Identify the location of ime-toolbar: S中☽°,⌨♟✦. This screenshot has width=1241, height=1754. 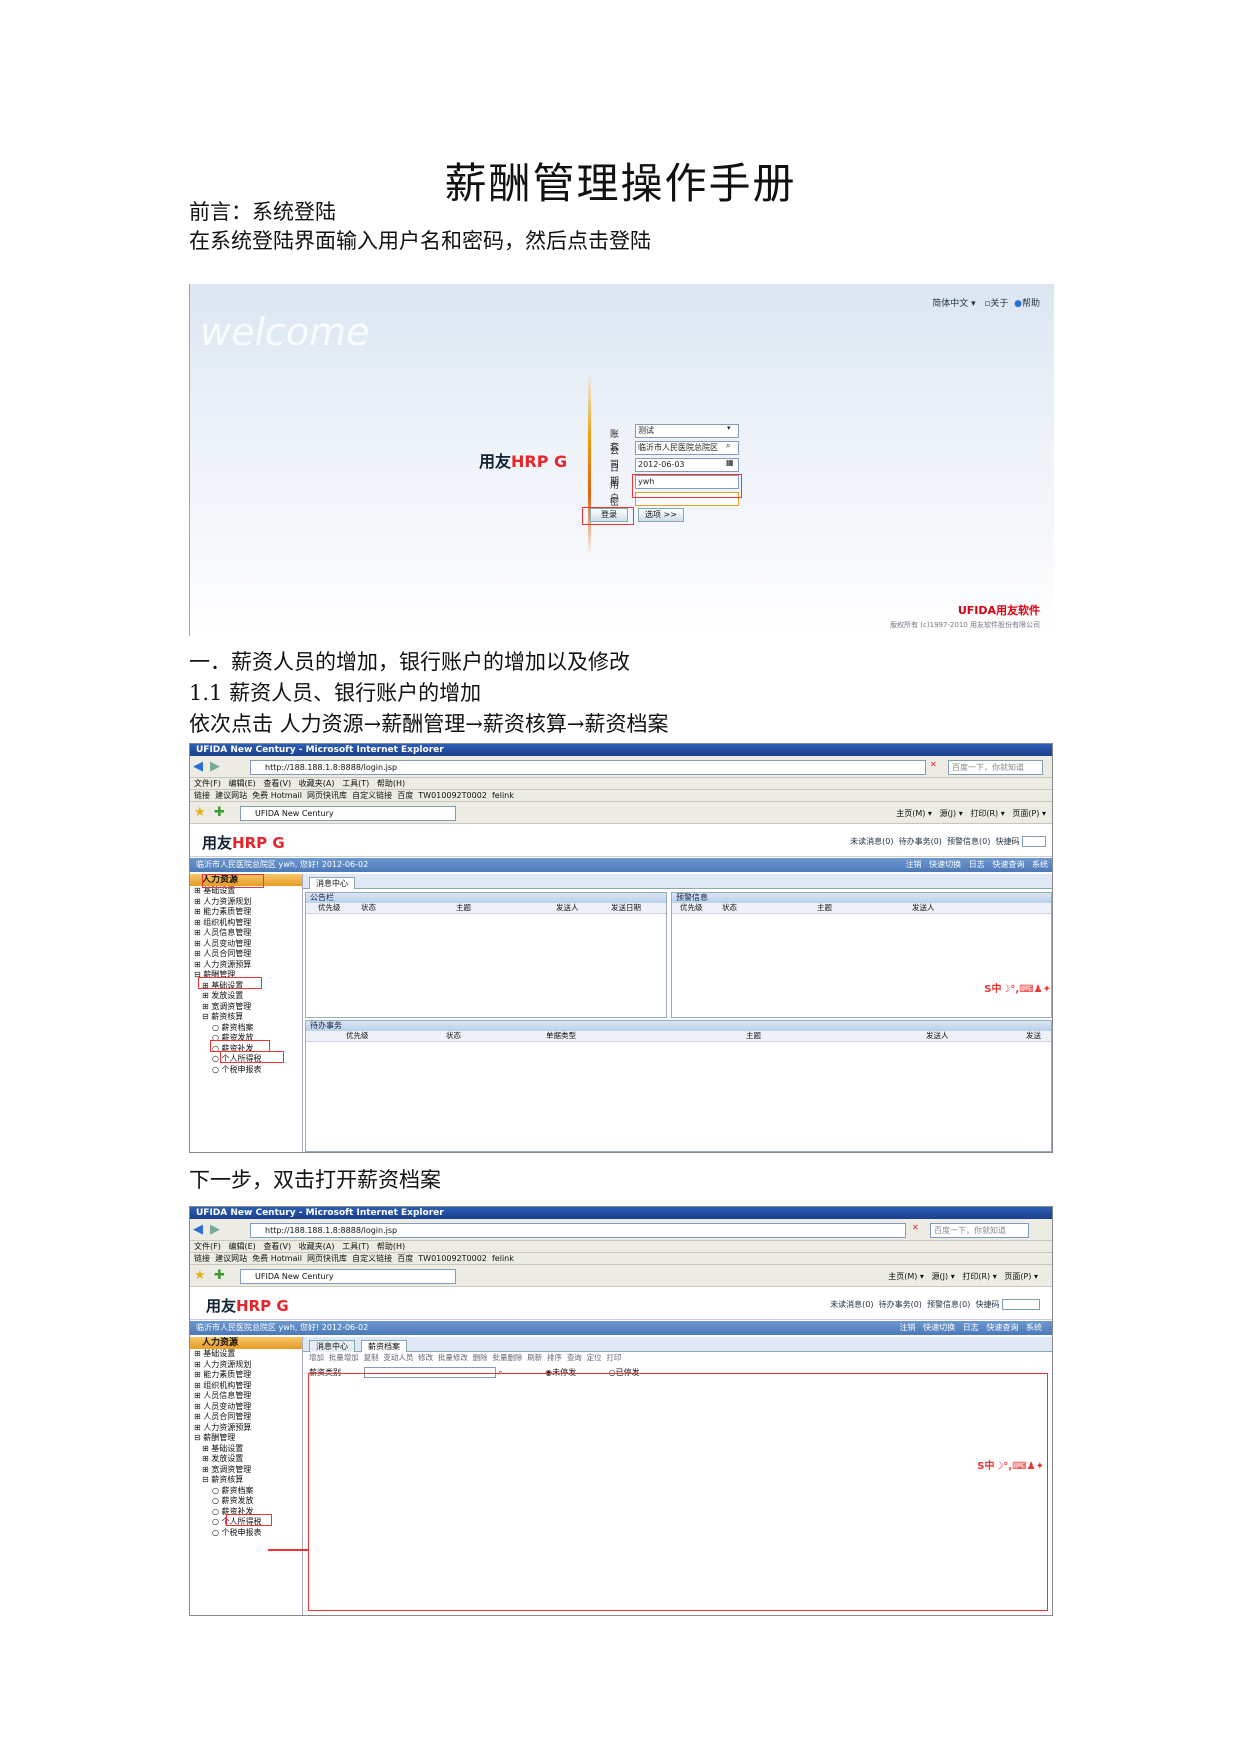
(1017, 987).